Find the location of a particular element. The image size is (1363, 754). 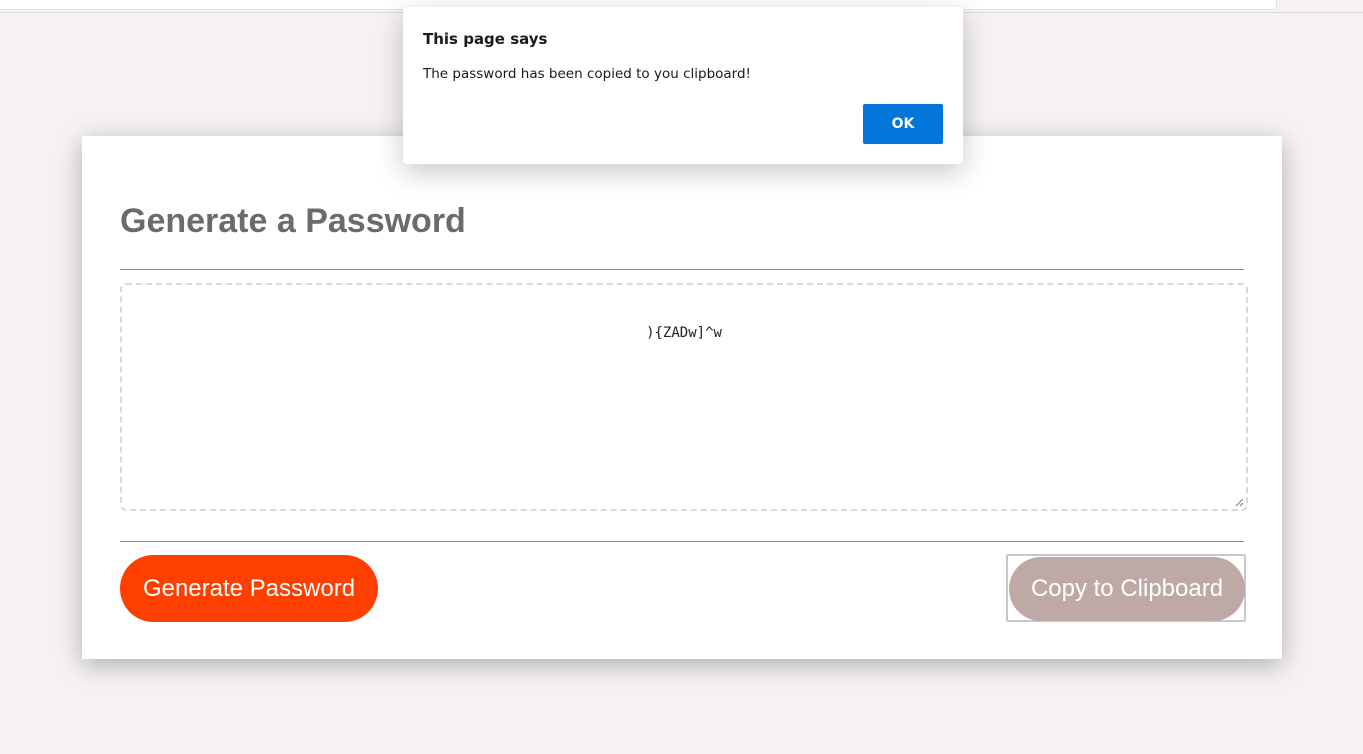

copy-to-clipboard-button: Copy to Clipboard is located at coordinates (1127, 589).